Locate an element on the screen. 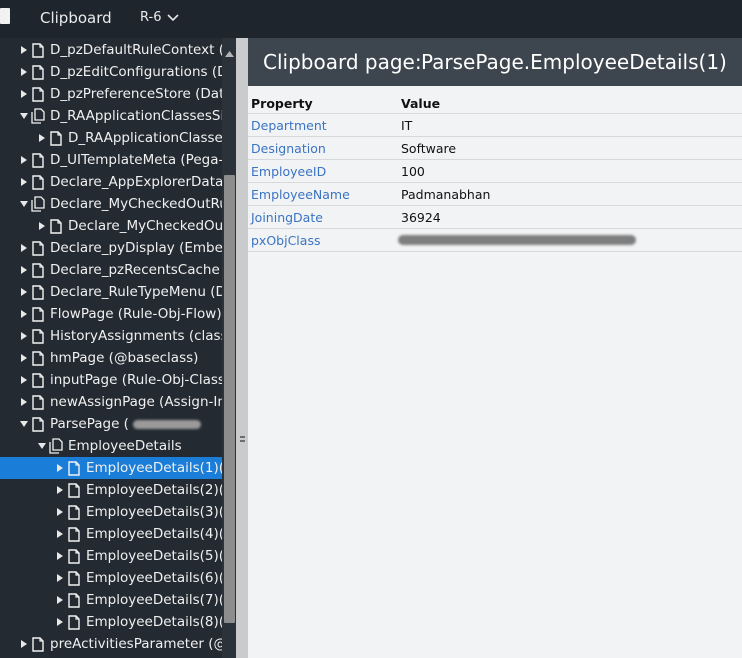 The image size is (742, 658). version-dropdown: R-6 is located at coordinates (160, 17).